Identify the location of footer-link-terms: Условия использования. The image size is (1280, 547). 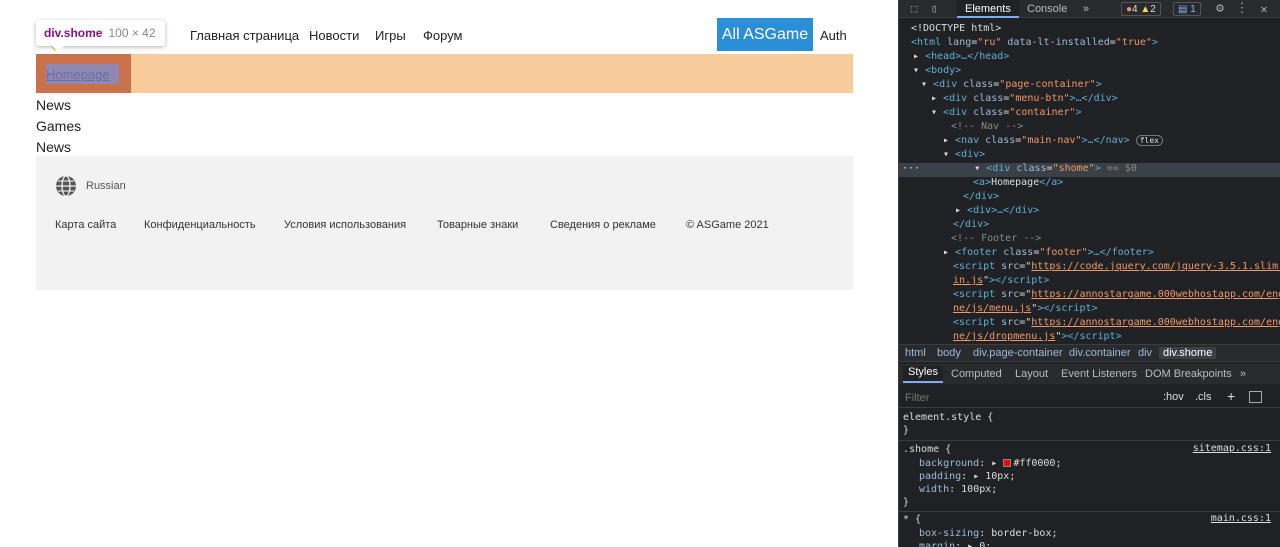
(345, 225).